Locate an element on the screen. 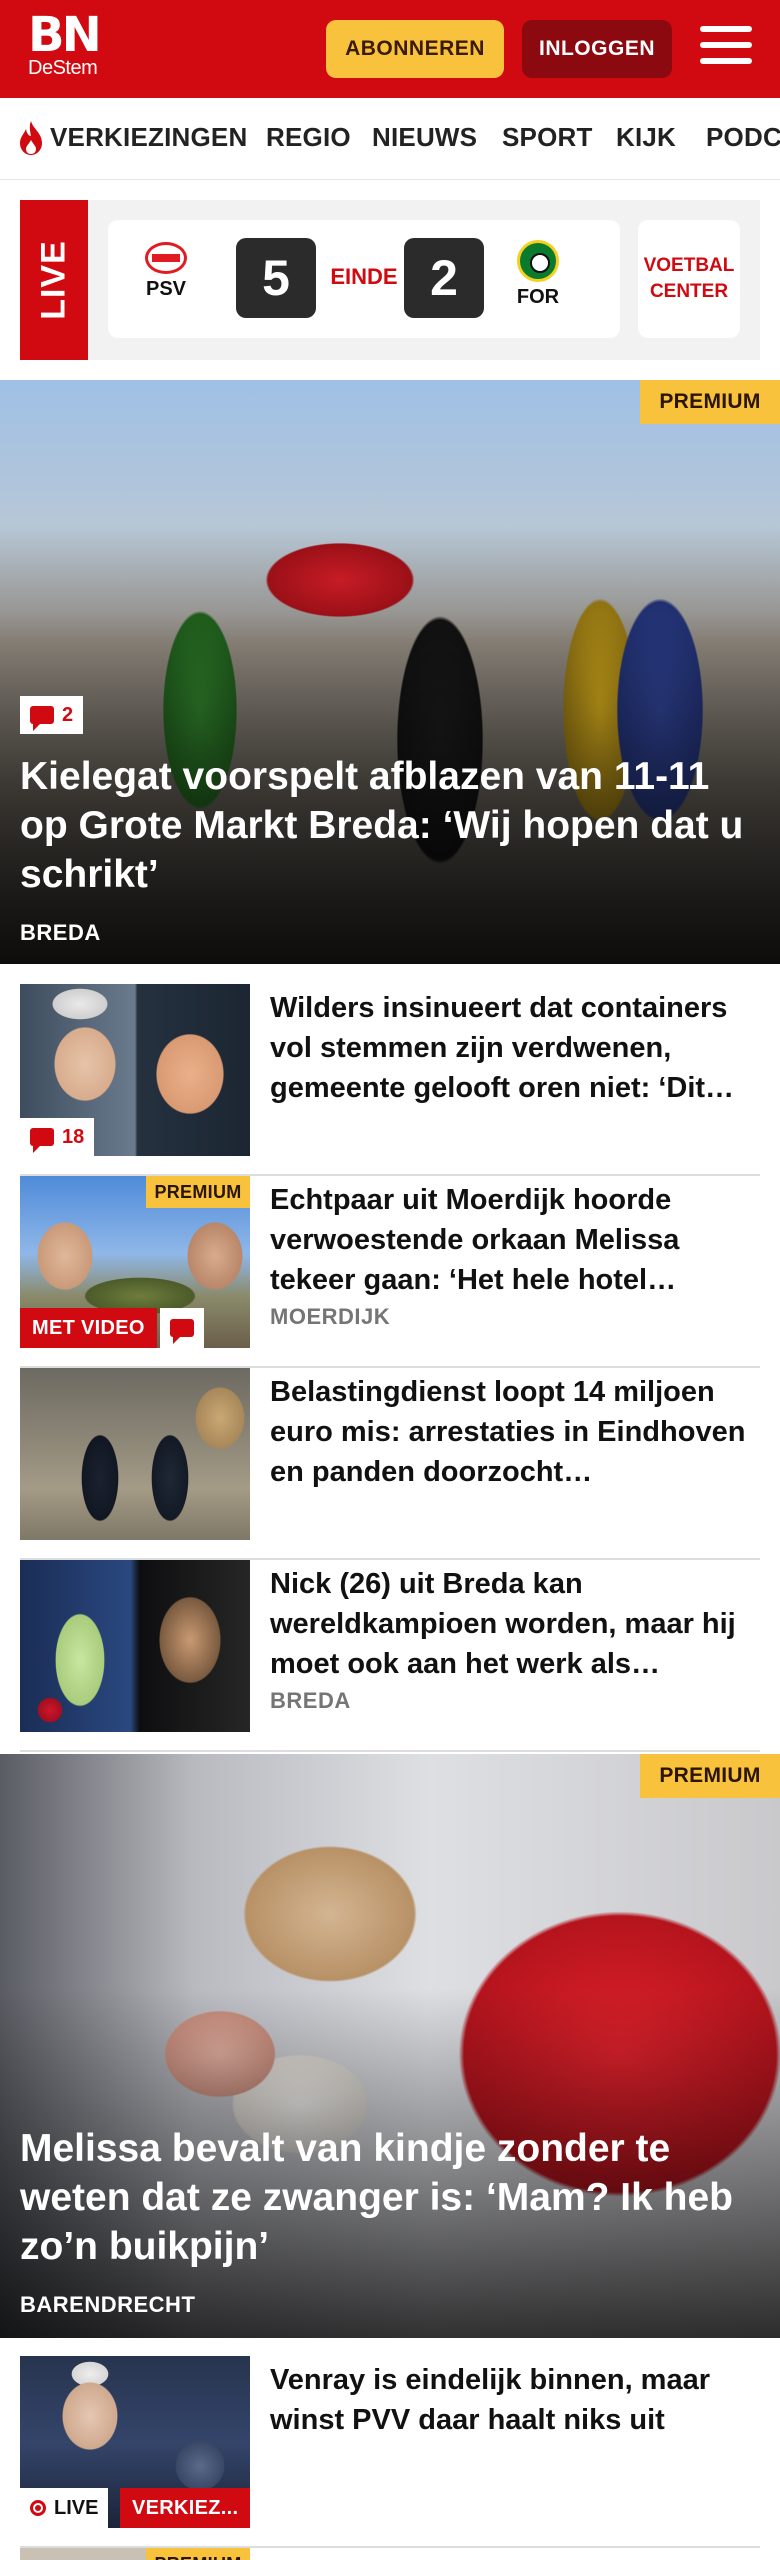 Image resolution: width=780 pixels, height=2560 pixels. live-label: LIVE is located at coordinates (76, 2507).